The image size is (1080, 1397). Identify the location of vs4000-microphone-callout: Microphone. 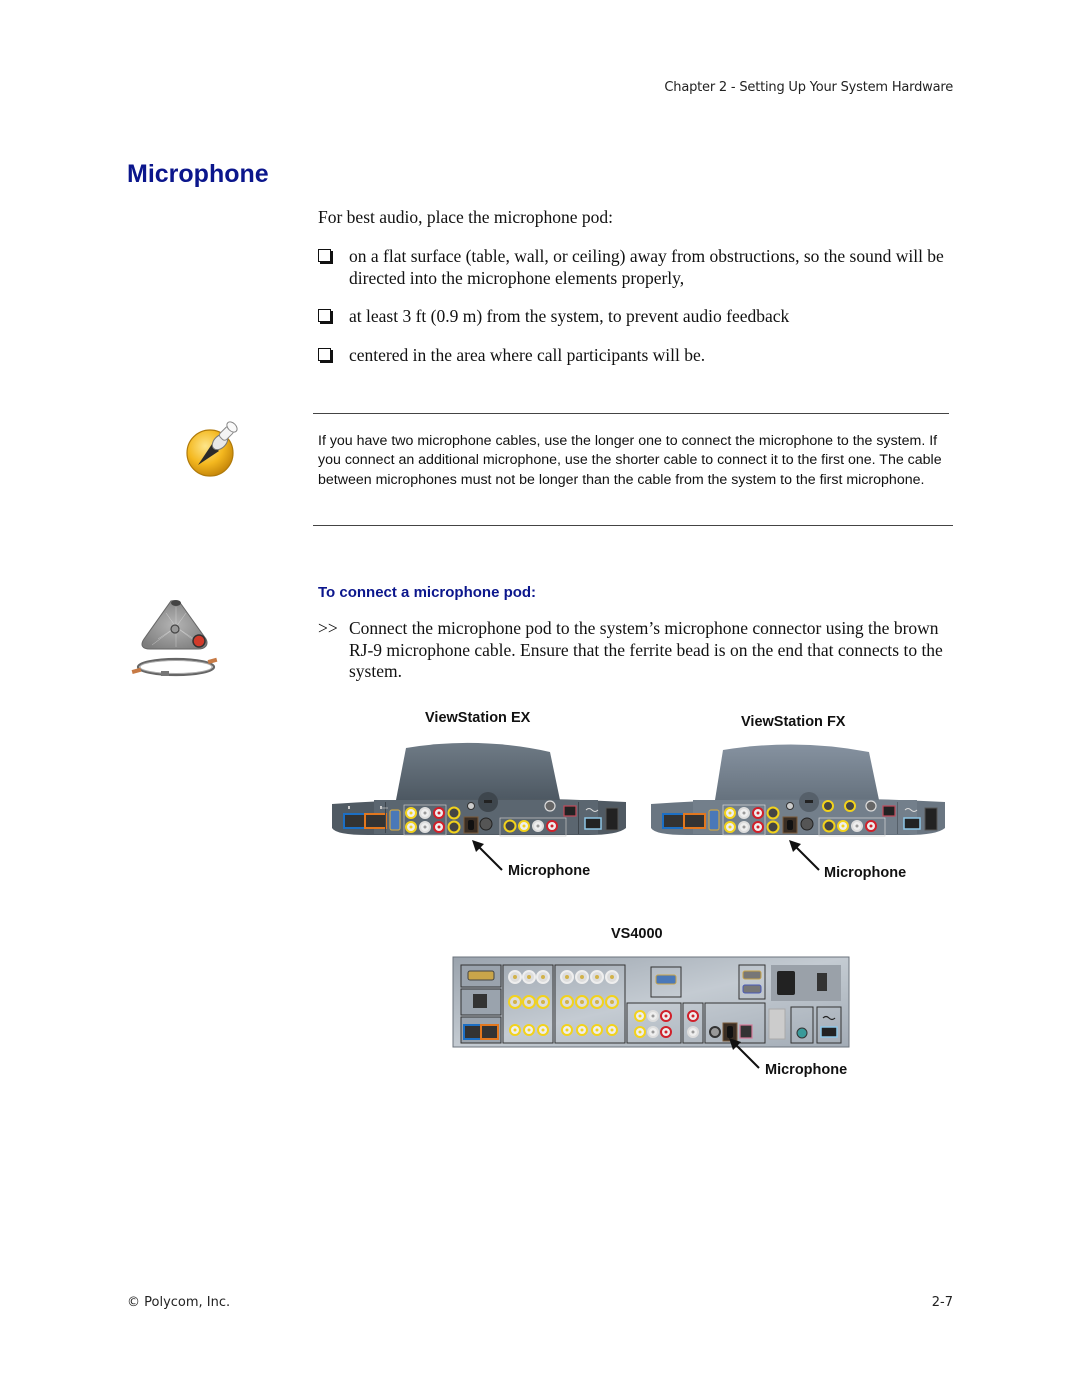
(806, 1070).